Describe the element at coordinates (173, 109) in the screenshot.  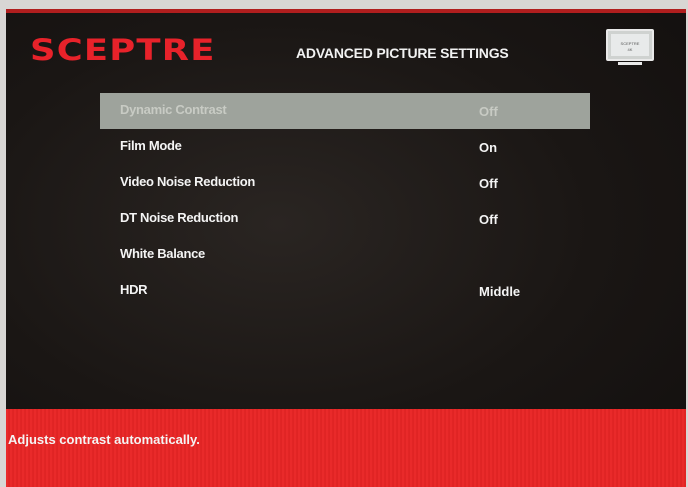
I see `menu-item-label: Dynamic Contrast` at that location.